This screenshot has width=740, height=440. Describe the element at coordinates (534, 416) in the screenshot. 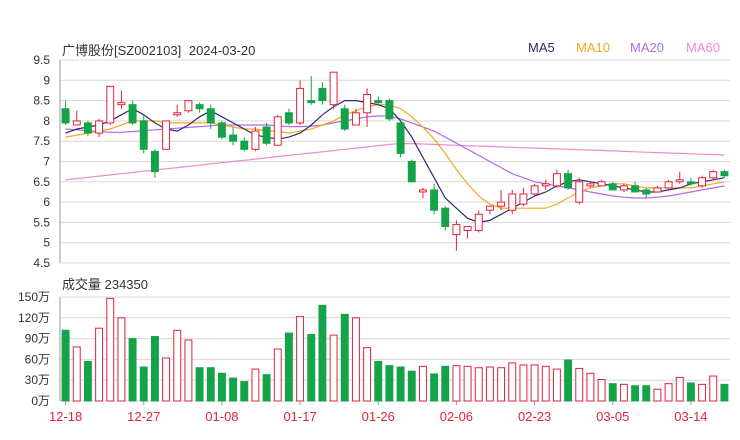

I see `date-tick-label: 02-23` at that location.